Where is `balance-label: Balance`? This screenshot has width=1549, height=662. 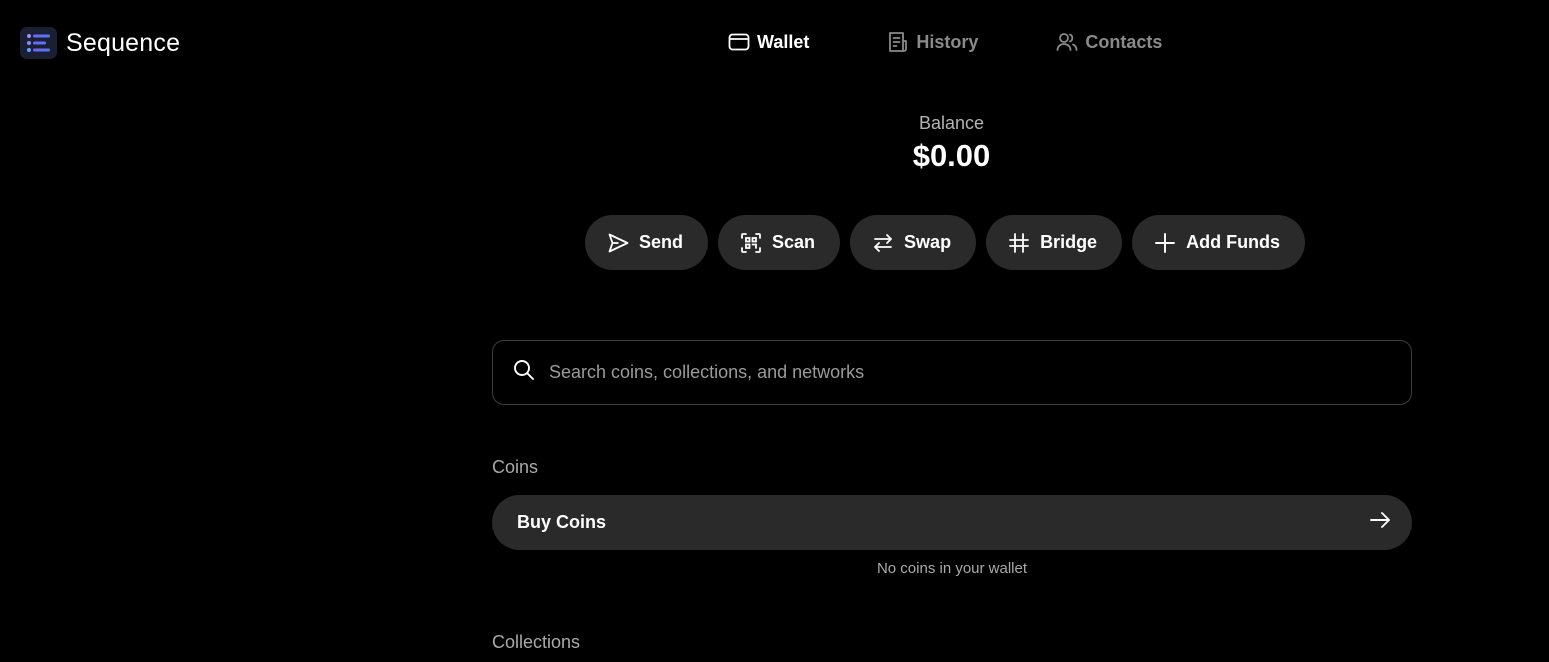
balance-label: Balance is located at coordinates (951, 123).